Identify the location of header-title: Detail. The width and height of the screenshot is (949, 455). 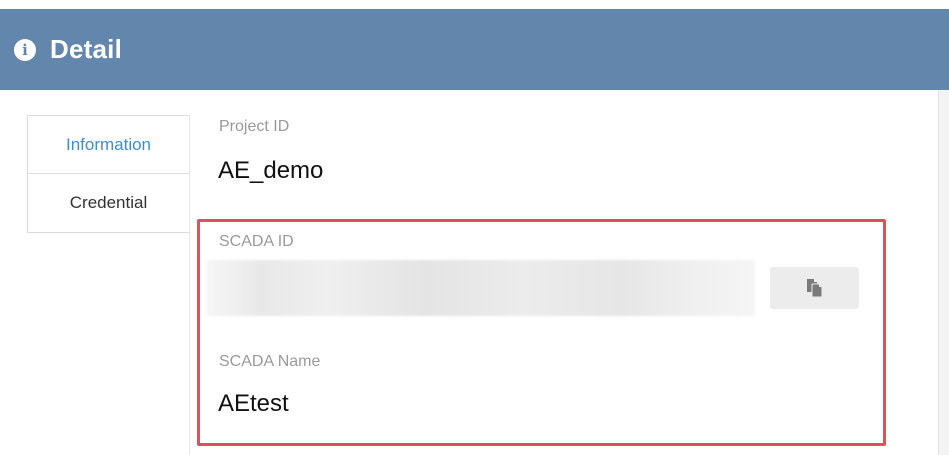
(86, 49).